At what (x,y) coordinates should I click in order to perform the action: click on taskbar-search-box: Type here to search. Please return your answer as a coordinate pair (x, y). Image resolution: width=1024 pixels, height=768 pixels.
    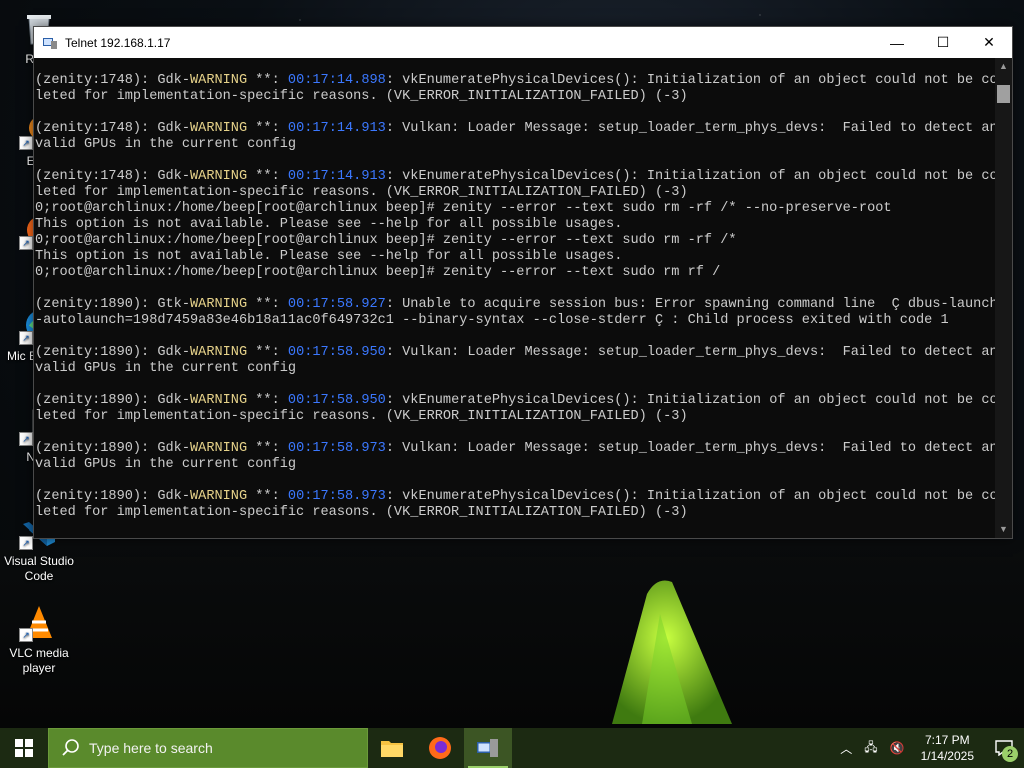
    Looking at the image, I should click on (208, 748).